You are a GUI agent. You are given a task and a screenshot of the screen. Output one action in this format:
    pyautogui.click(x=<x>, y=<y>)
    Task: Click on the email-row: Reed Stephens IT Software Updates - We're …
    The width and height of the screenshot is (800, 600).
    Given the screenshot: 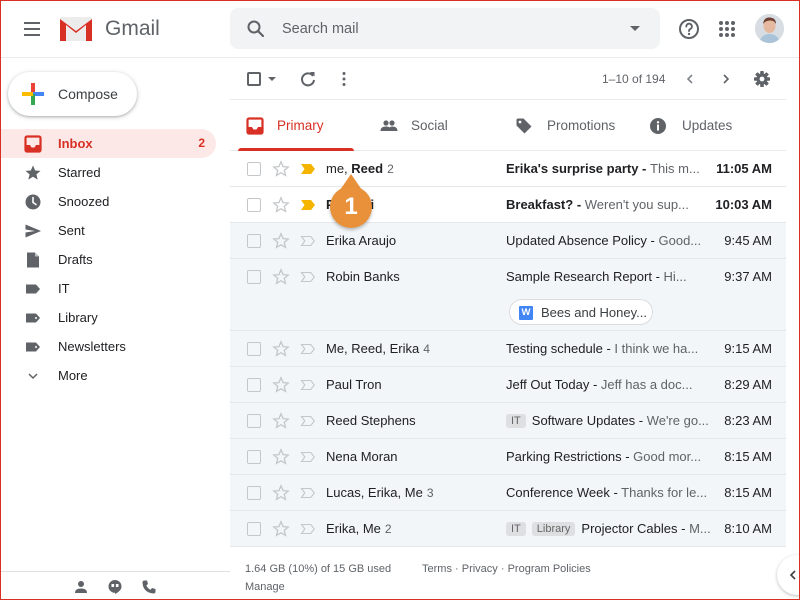 What is the action you would take?
    pyautogui.click(x=508, y=421)
    